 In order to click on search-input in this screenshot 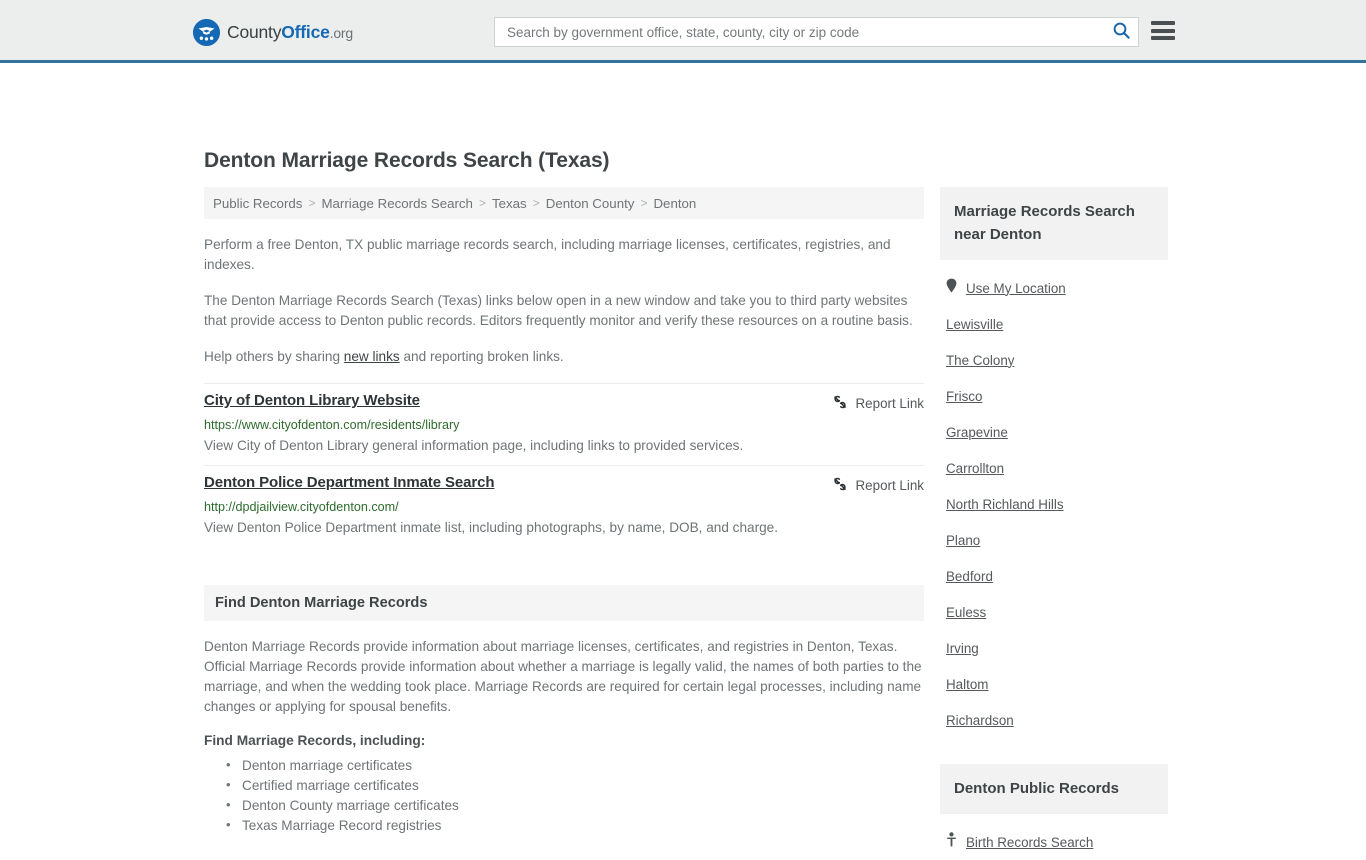, I will do `click(799, 32)`.